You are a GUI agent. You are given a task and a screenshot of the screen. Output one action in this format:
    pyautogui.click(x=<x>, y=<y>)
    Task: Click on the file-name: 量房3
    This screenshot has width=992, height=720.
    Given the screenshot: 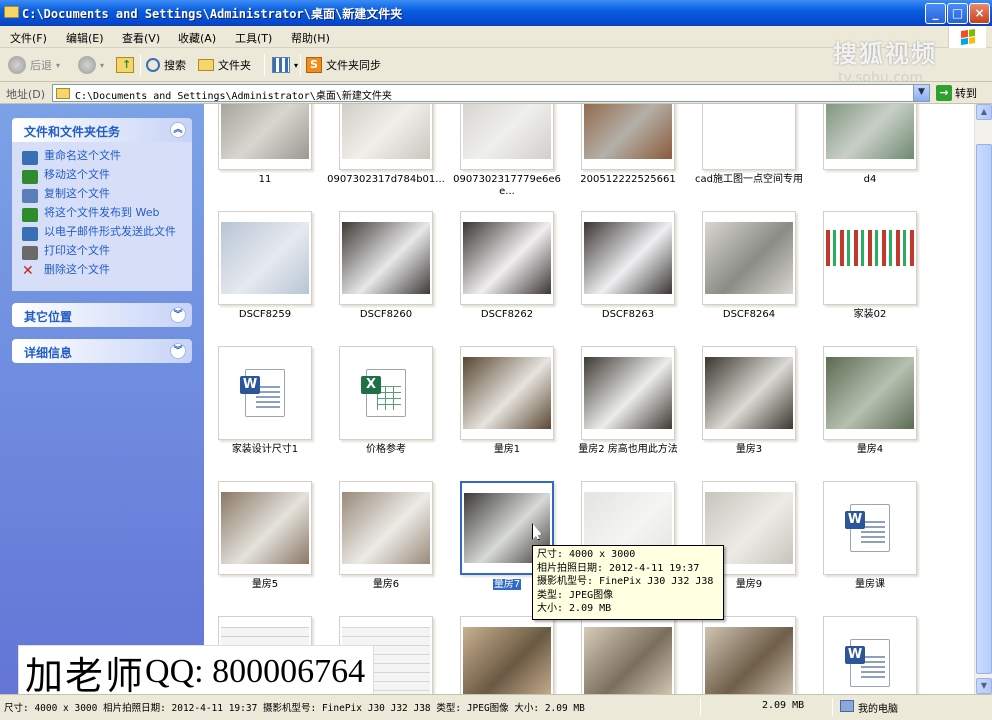 What is the action you would take?
    pyautogui.click(x=749, y=449)
    